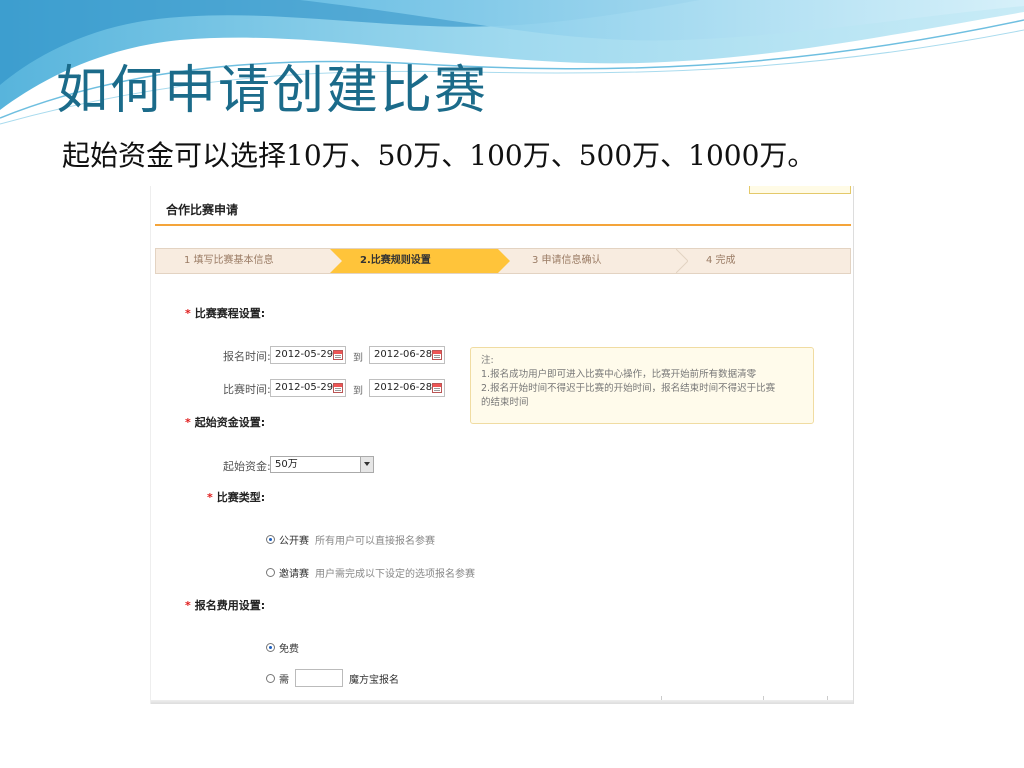 This screenshot has height=768, width=1024. I want to click on step-4: 4 完成, so click(721, 260).